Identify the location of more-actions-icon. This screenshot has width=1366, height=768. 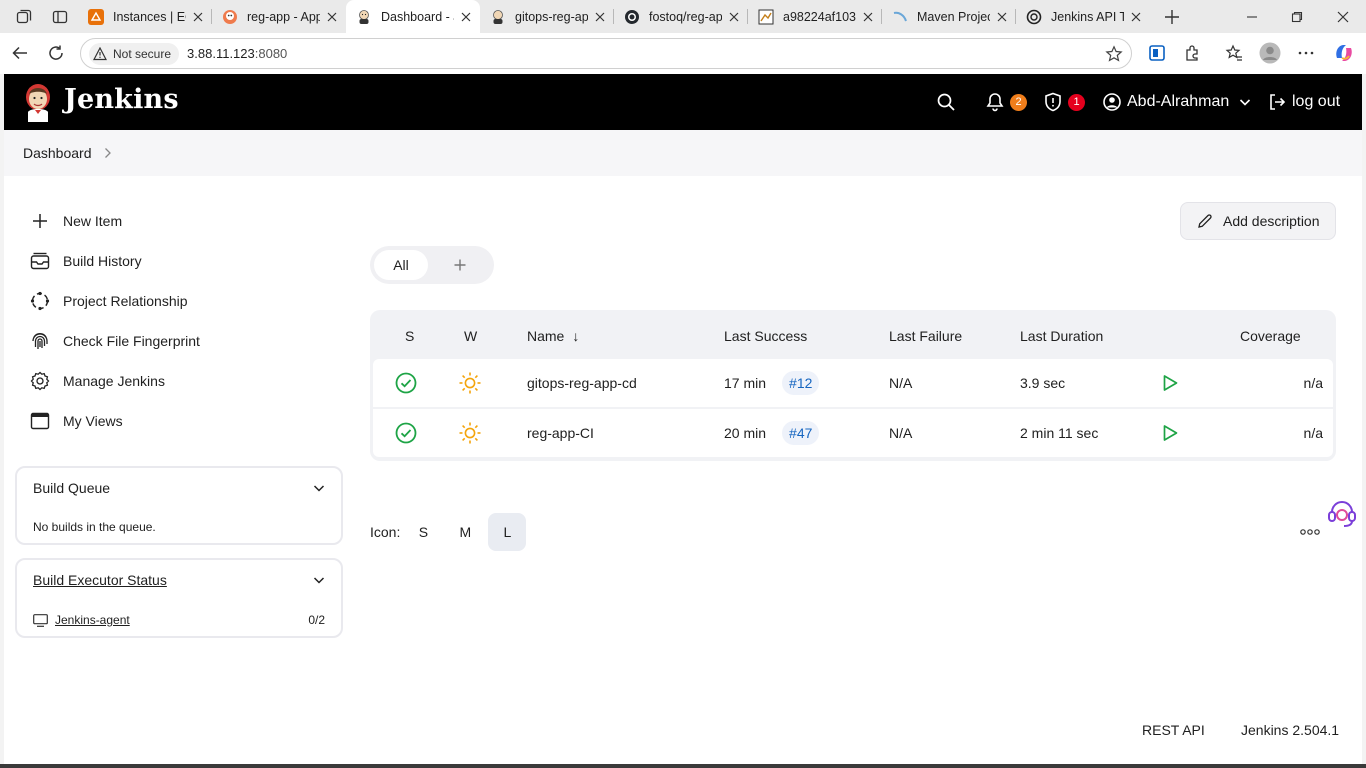
(1310, 532).